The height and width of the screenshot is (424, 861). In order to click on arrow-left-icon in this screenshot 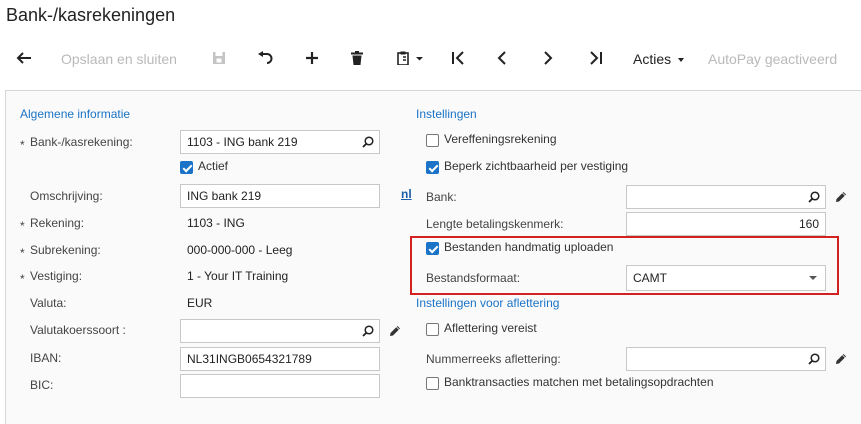, I will do `click(23, 58)`.